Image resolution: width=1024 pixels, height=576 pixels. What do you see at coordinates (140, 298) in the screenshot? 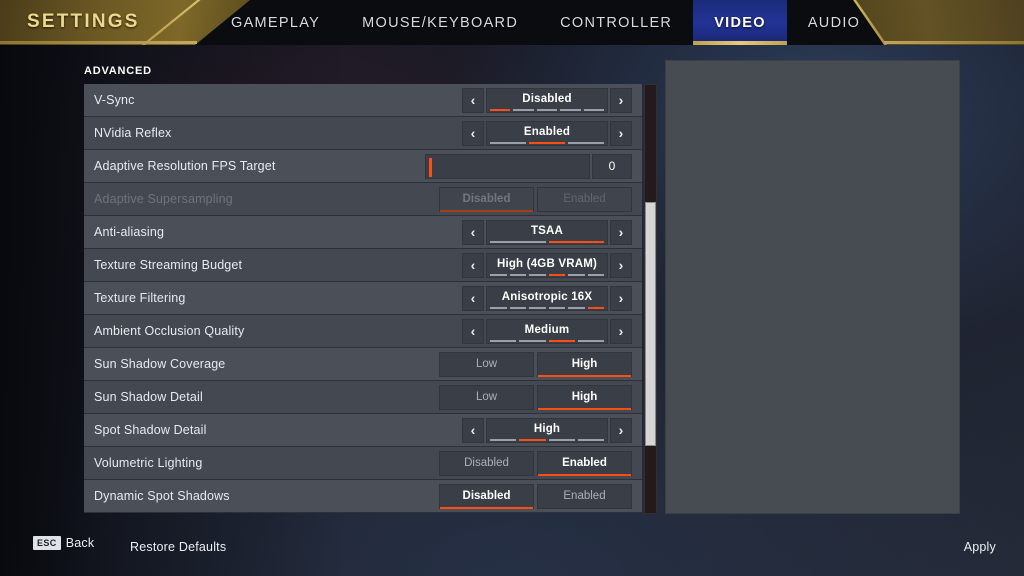
I see `setting-label: Texture Filtering` at bounding box center [140, 298].